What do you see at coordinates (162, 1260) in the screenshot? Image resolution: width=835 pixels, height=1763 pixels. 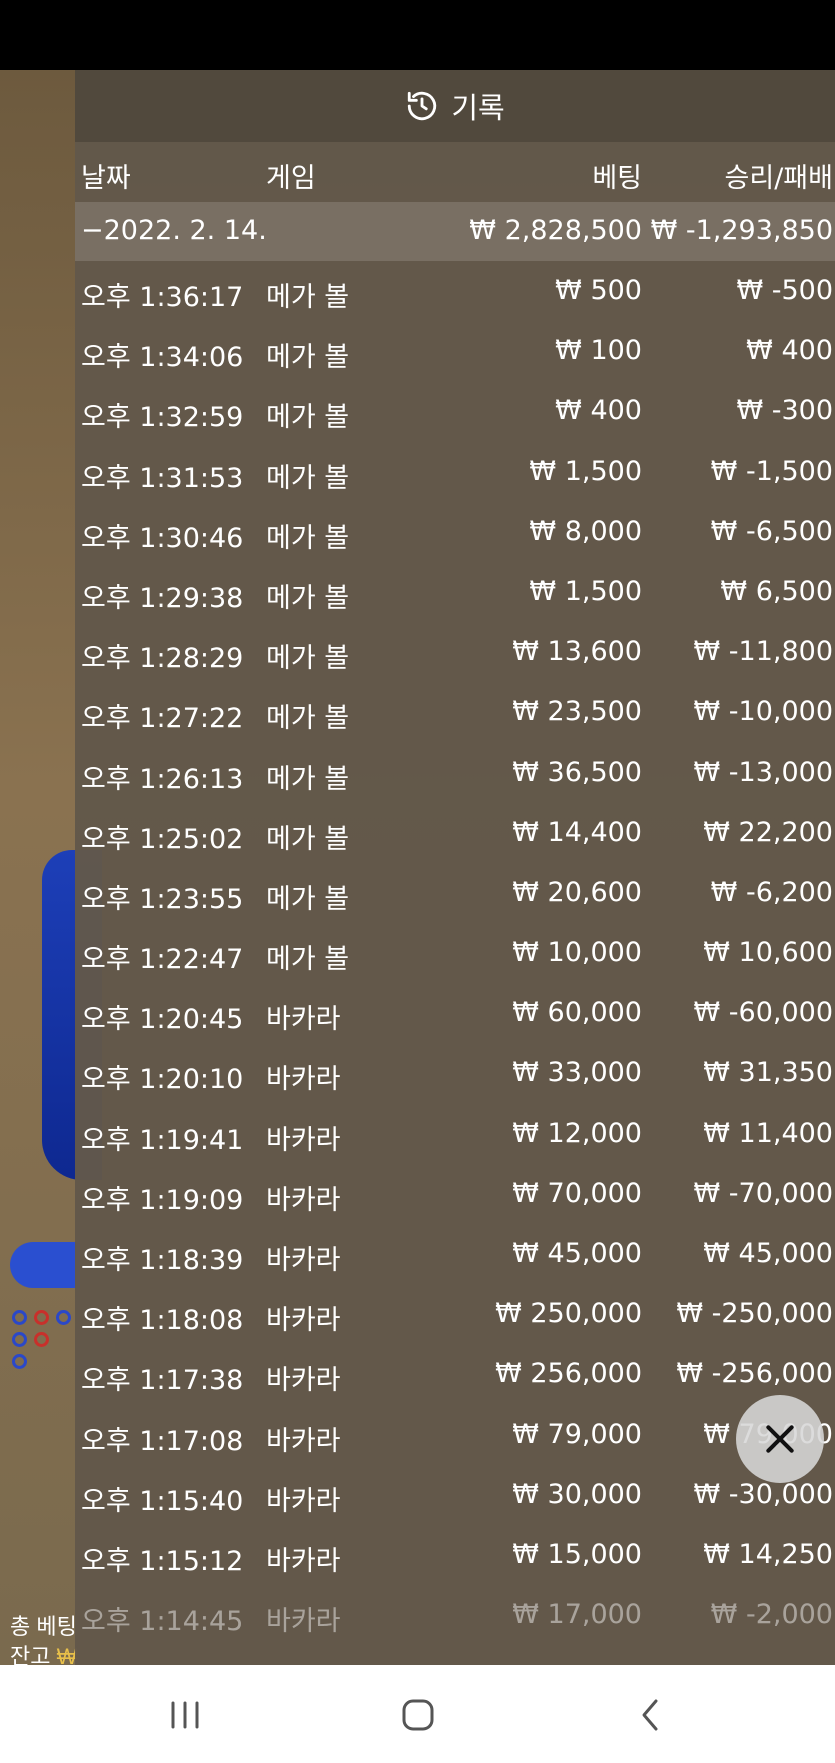 I see `row-time: 오후 1:18:39` at bounding box center [162, 1260].